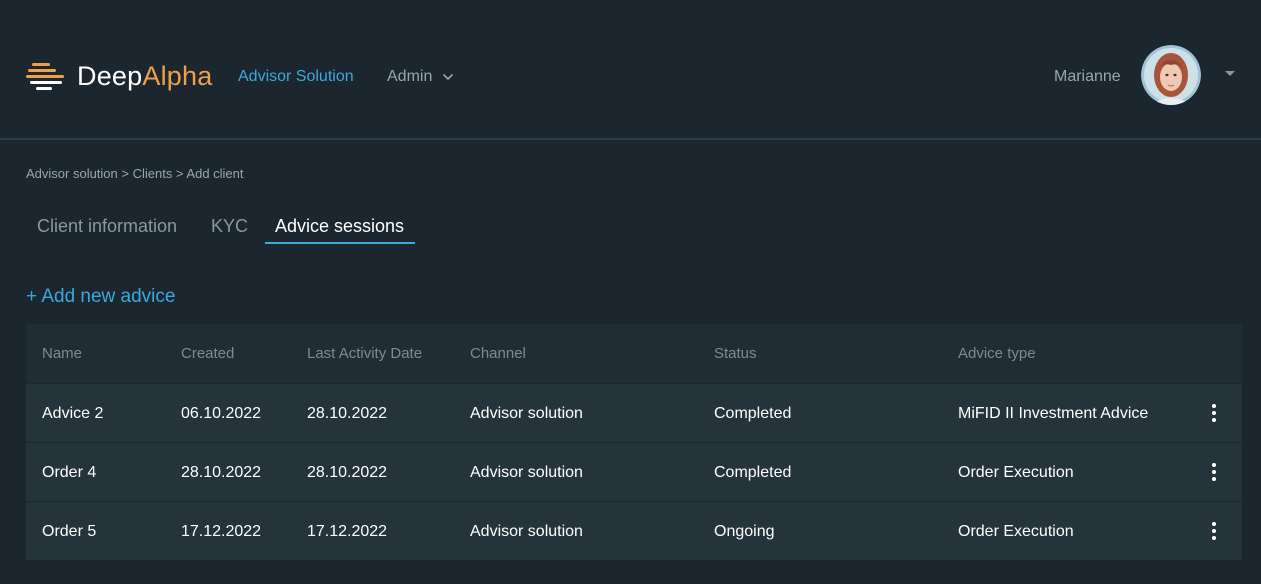 The image size is (1261, 584). What do you see at coordinates (1053, 413) in the screenshot?
I see `cell-advice-type: MiFID II Investment Advice` at bounding box center [1053, 413].